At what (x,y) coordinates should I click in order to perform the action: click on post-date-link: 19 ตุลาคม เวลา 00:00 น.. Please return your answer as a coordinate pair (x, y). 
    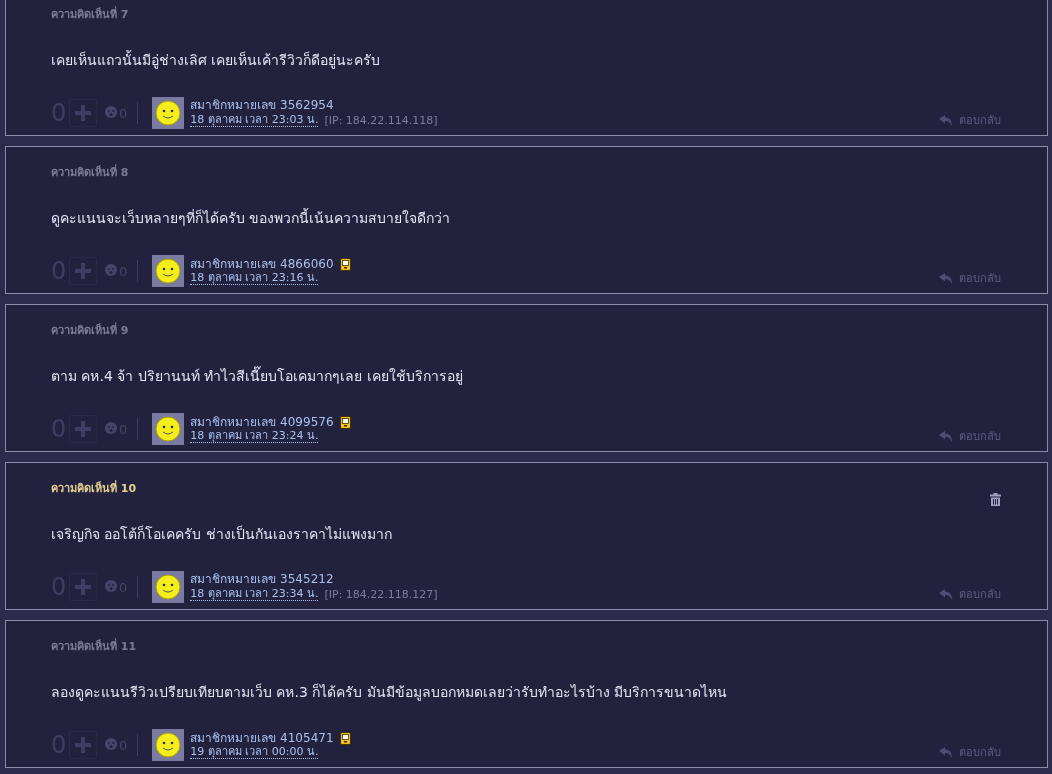
    Looking at the image, I should click on (254, 752).